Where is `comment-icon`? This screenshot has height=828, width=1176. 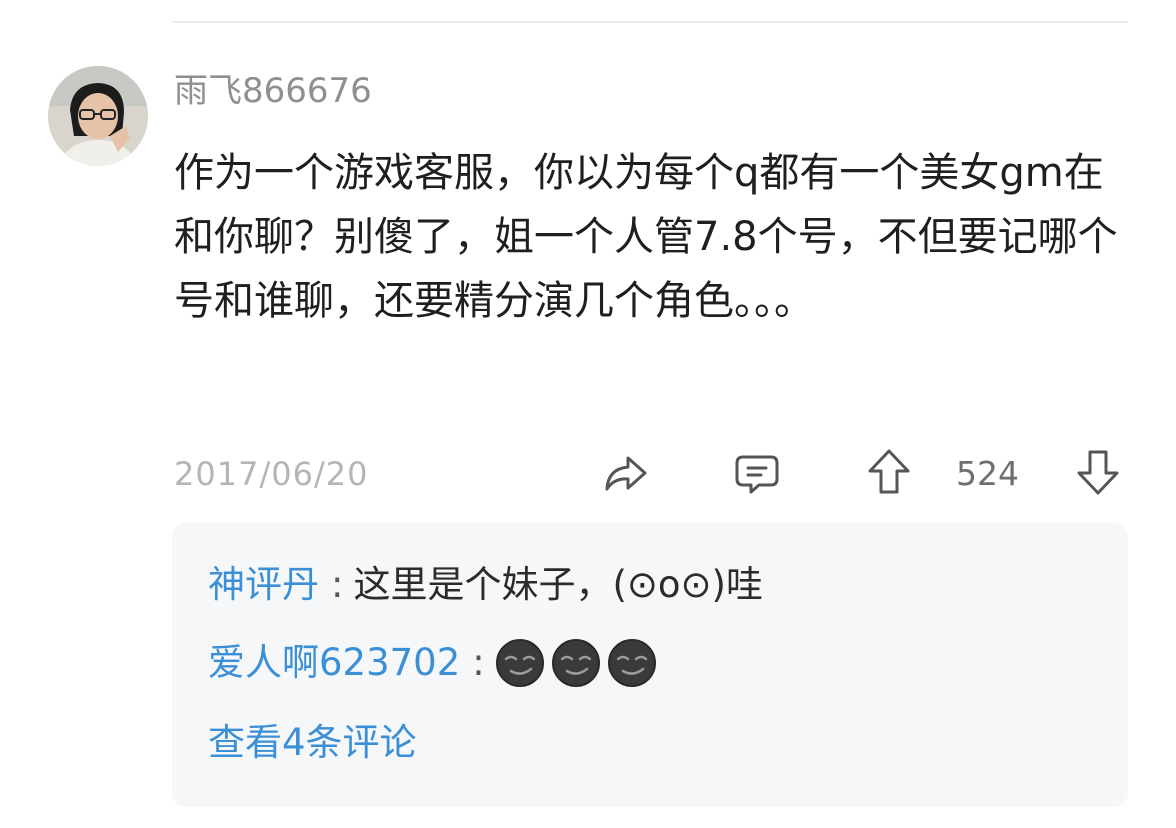 comment-icon is located at coordinates (757, 474).